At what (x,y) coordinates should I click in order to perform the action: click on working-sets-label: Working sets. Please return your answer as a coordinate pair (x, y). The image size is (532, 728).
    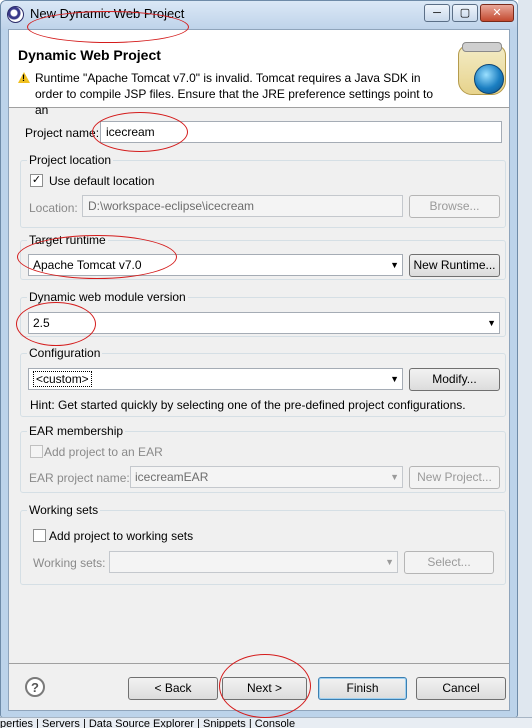
    Looking at the image, I should click on (64, 510).